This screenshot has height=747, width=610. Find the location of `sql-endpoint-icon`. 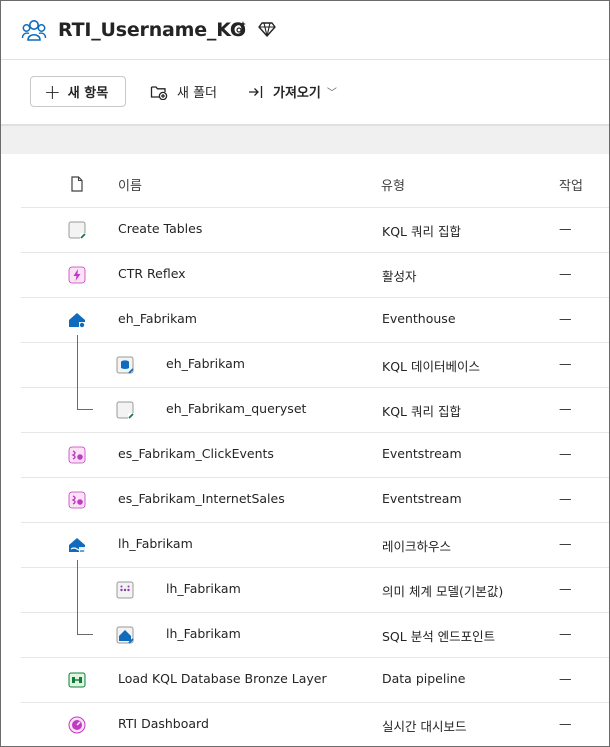

sql-endpoint-icon is located at coordinates (125, 635).